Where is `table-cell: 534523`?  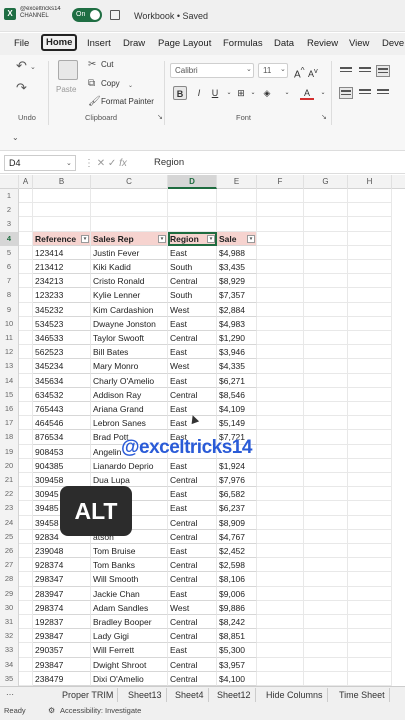 table-cell: 534523 is located at coordinates (62, 323).